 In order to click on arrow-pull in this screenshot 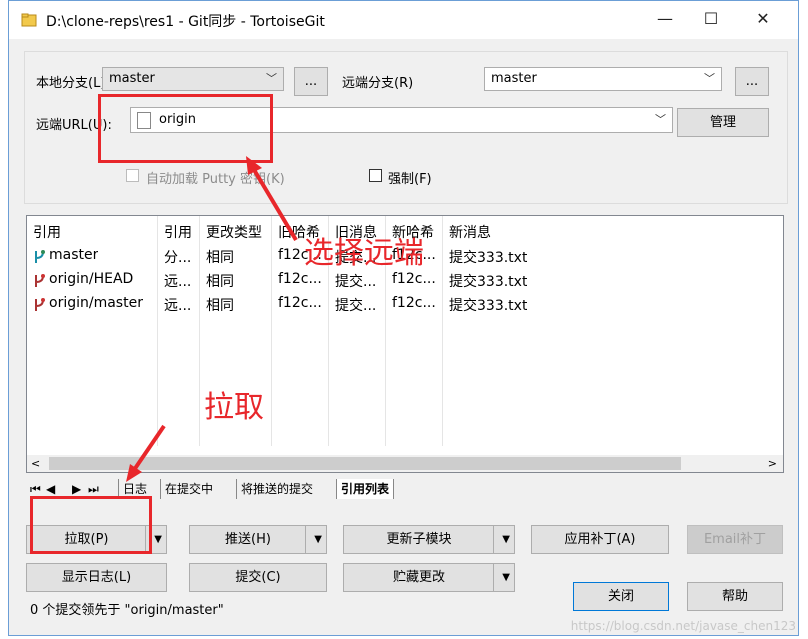, I will do `click(149, 448)`.